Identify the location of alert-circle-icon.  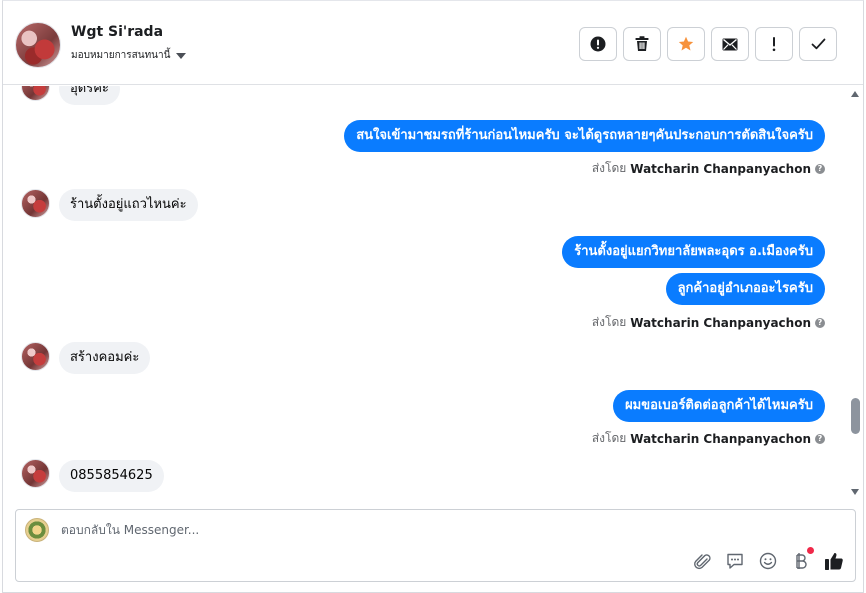
(598, 44).